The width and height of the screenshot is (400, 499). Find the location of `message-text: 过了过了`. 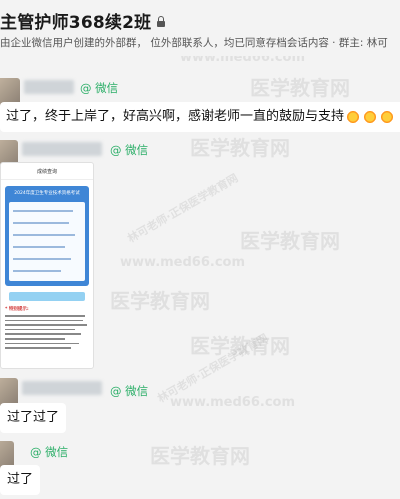

message-text: 过了过了 is located at coordinates (33, 417).